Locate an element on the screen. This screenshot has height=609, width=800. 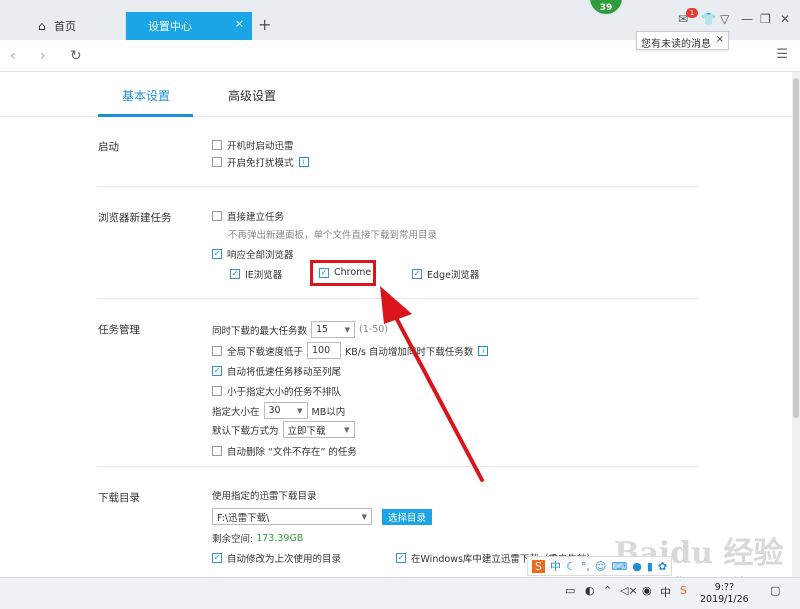
respond-all-browsers-option: ✓ 响应全部浏览器 is located at coordinates (253, 254).